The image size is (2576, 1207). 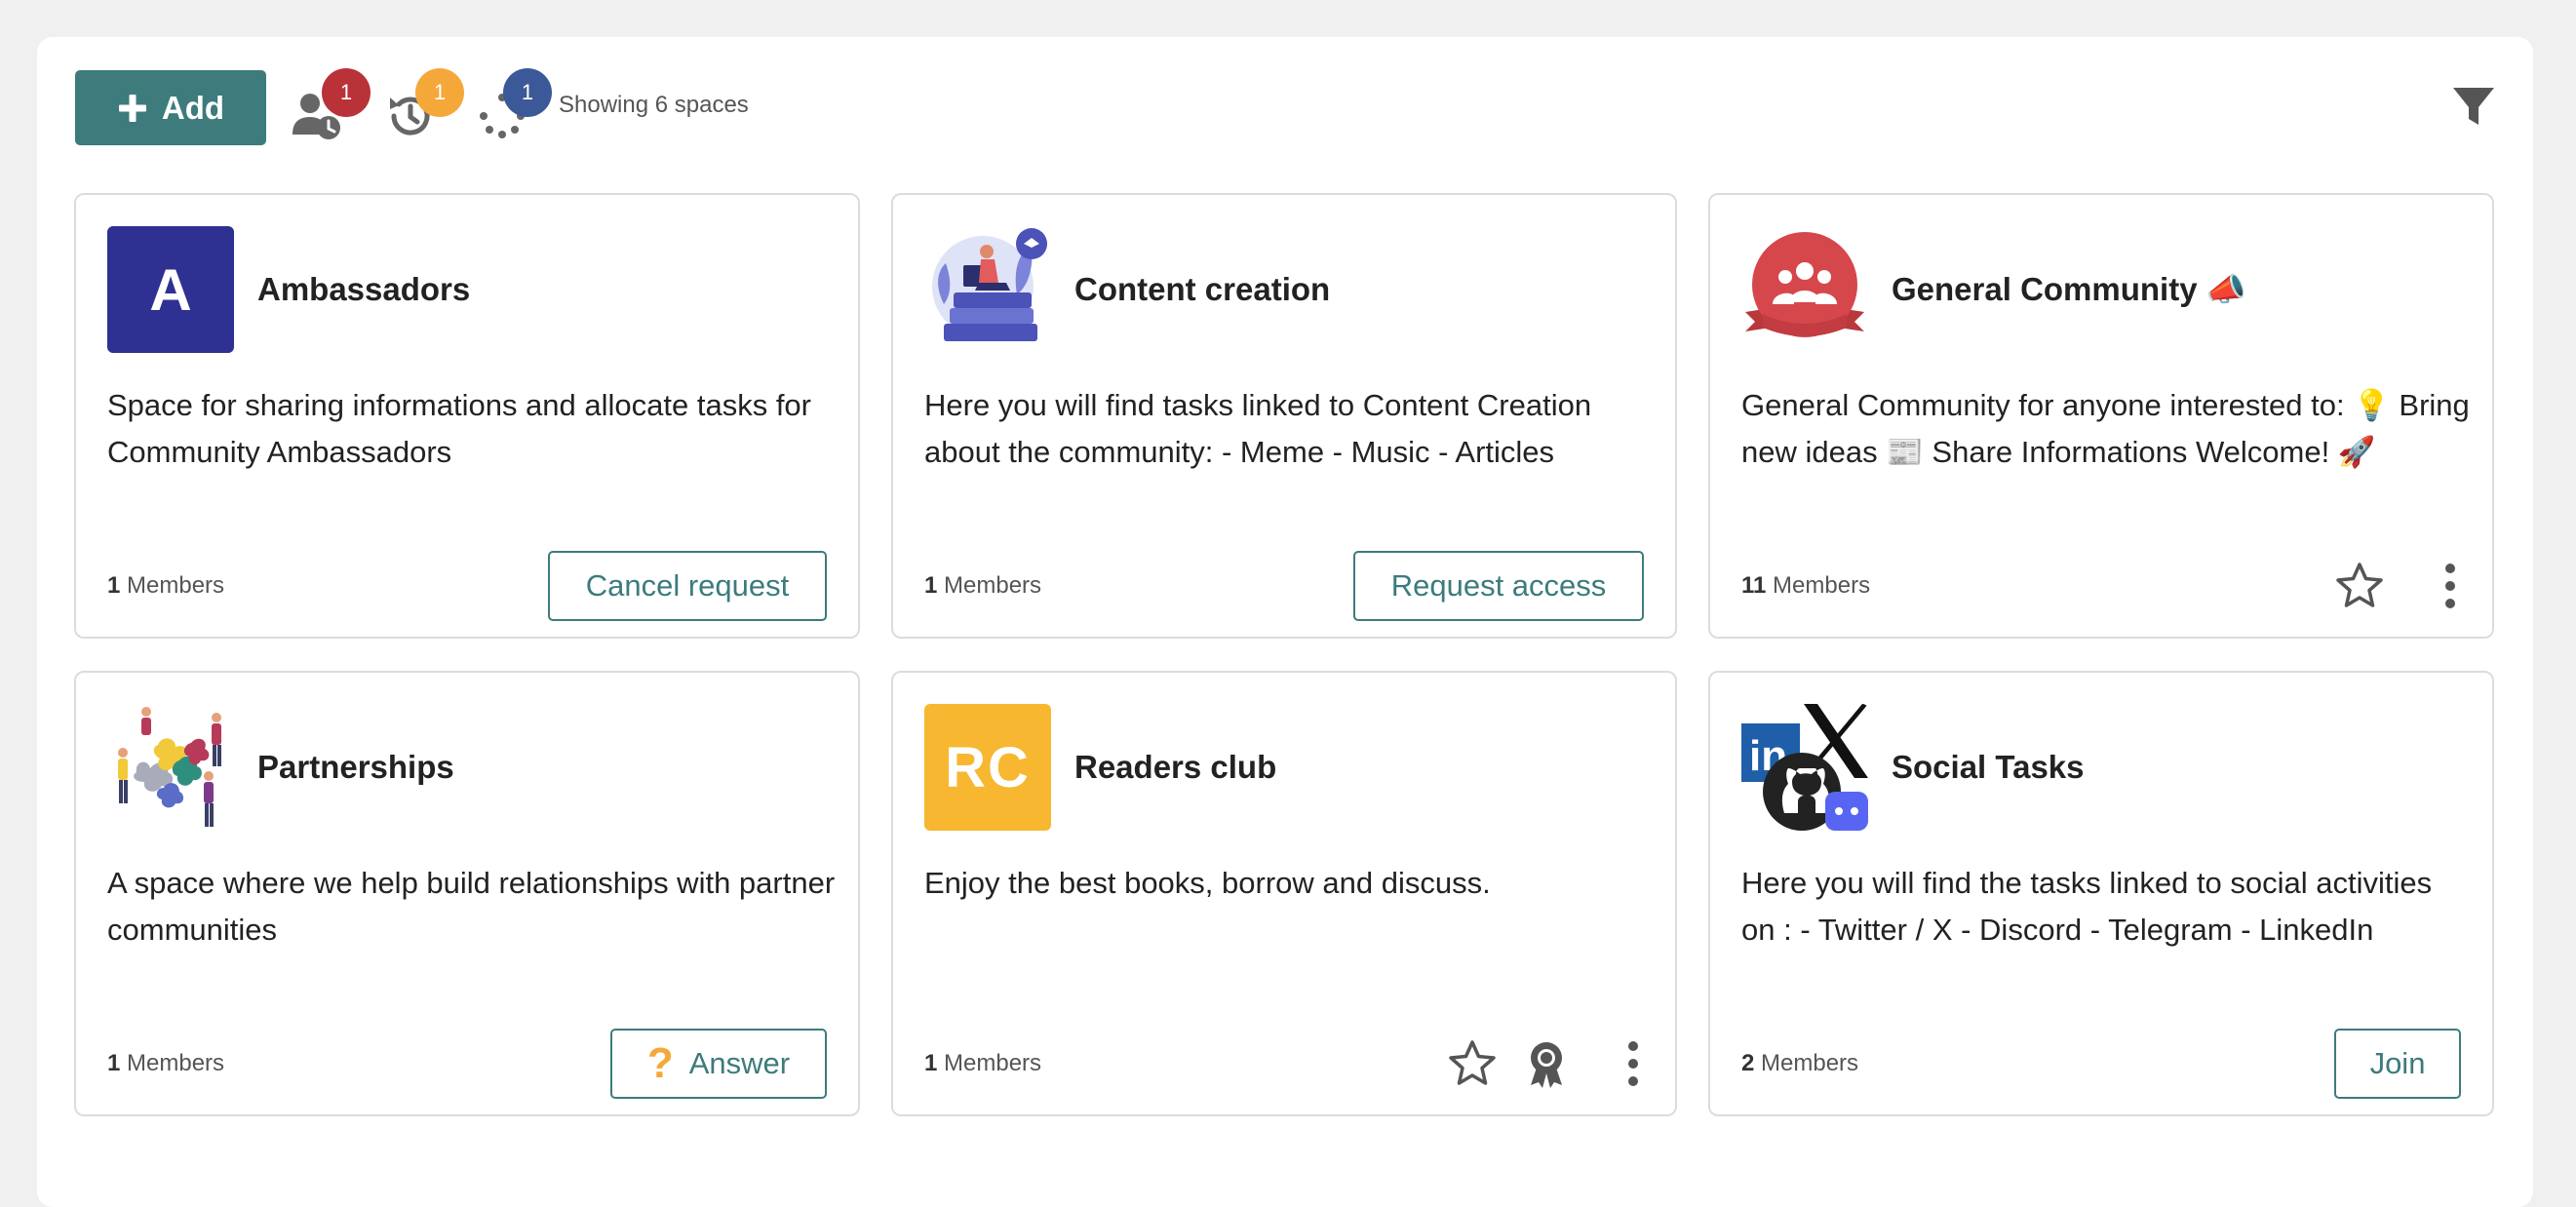 I want to click on space-avatar: in, so click(x=1804, y=767).